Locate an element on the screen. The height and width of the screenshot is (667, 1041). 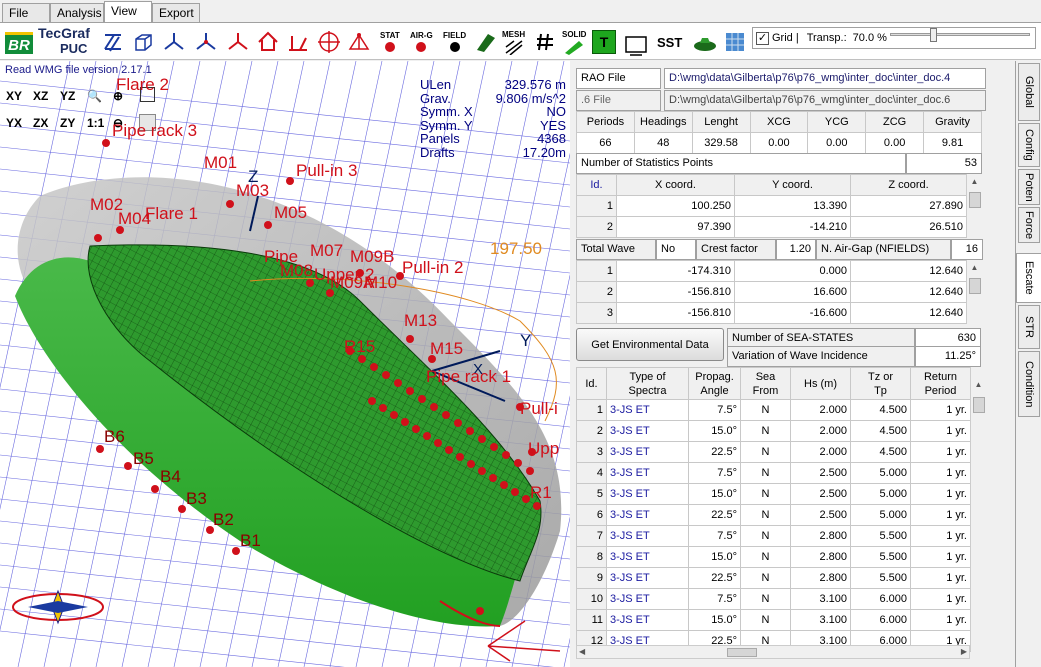
sea-states-hscrollbar: ◀ ▶ is located at coordinates (773, 652).